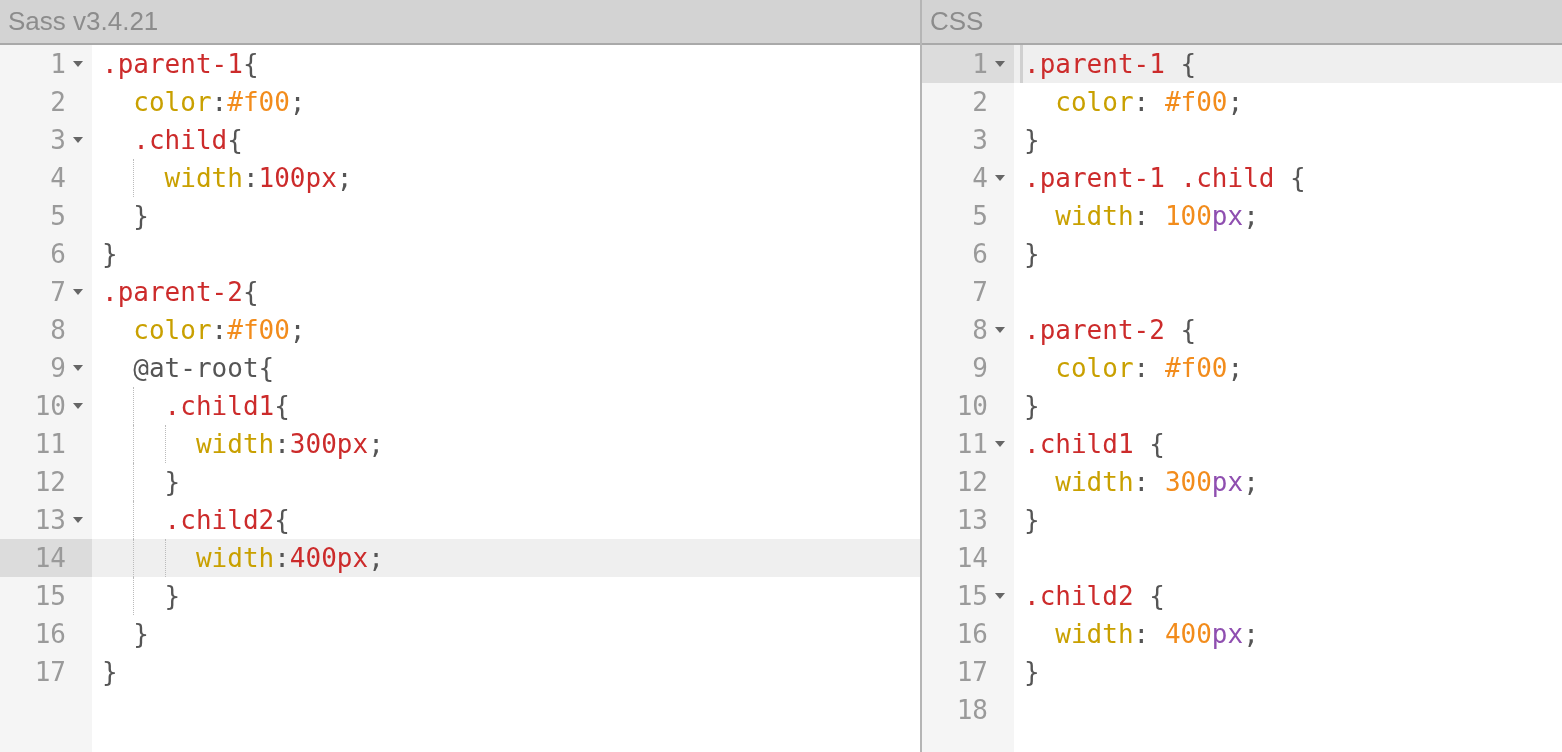 This screenshot has width=1562, height=752. Describe the element at coordinates (203, 368) in the screenshot. I see `code-line: @at-root{` at that location.